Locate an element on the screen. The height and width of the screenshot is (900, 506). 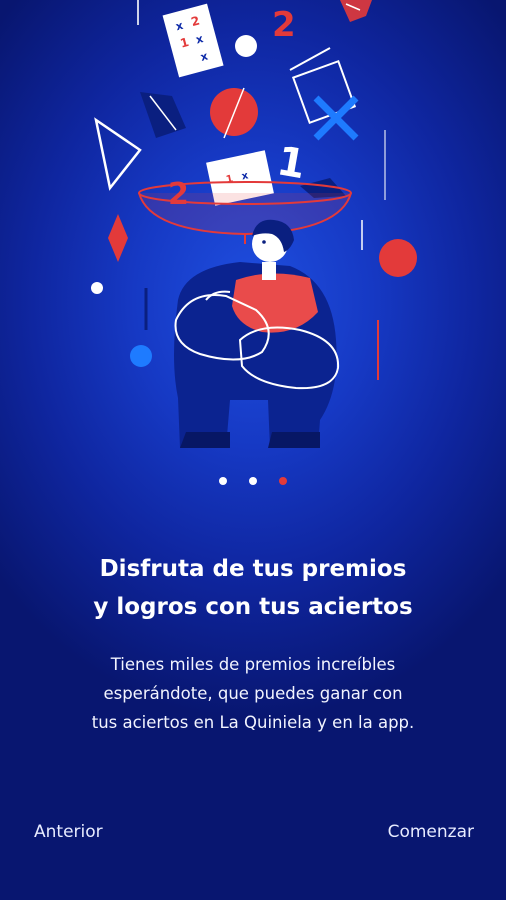
page-indicator is located at coordinates (253, 481).